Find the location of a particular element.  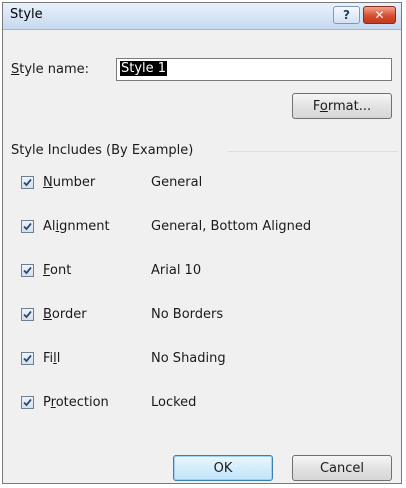

help-button: ? is located at coordinates (346, 15).